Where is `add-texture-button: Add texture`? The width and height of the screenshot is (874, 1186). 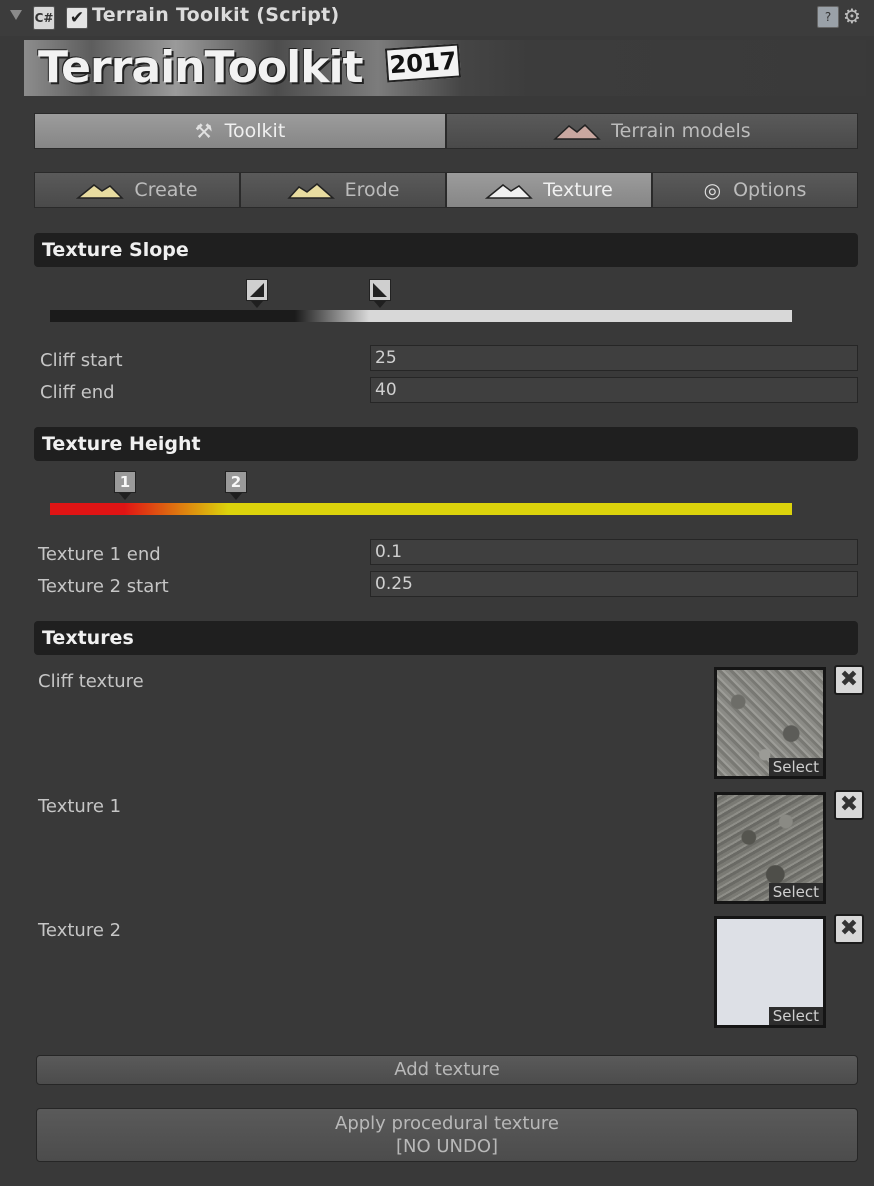
add-texture-button: Add texture is located at coordinates (447, 1070).